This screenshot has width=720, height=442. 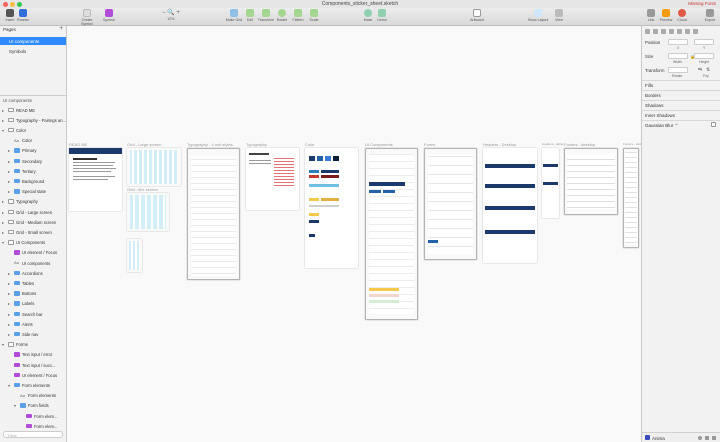 What do you see at coordinates (154, 164) in the screenshot?
I see `artboard-grid-large: Grid - Large screen` at bounding box center [154, 164].